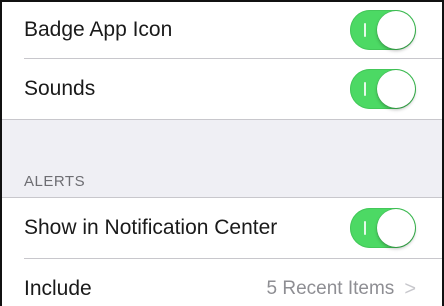  Describe the element at coordinates (222, 181) in the screenshot. I see `alerts-section-header: ALERTS` at that location.